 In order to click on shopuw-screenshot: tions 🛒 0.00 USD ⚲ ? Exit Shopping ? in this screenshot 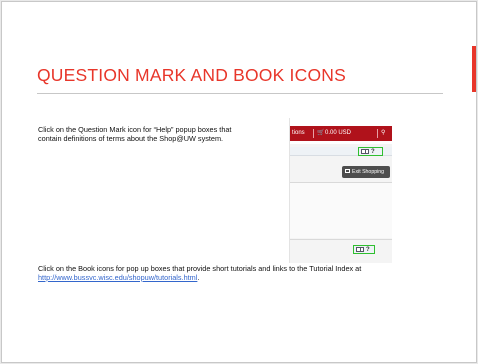, I will do `click(340, 190)`.